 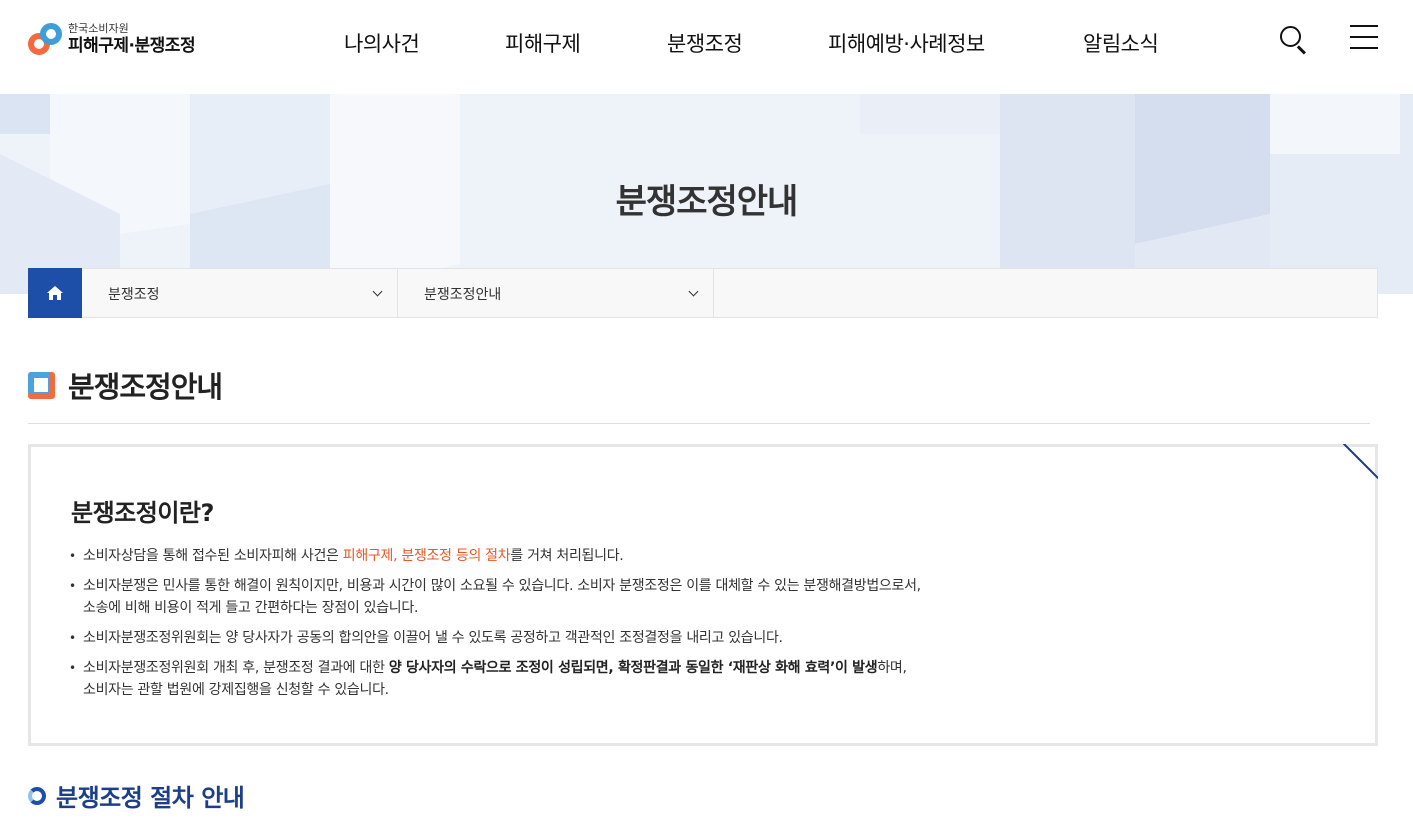 I want to click on banner-title: 분쟁조정안내, so click(x=707, y=202).